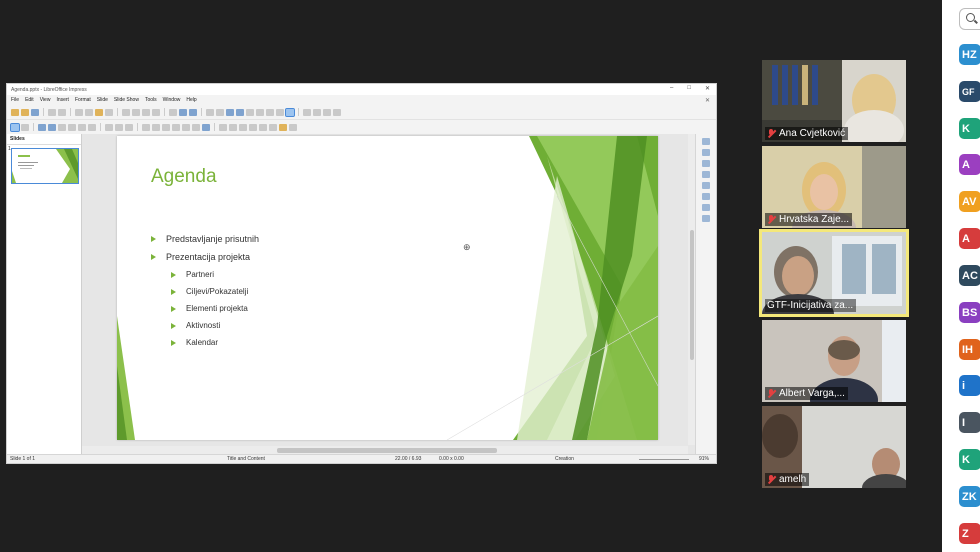  What do you see at coordinates (834, 447) in the screenshot?
I see `video-tile: amelh` at bounding box center [834, 447].